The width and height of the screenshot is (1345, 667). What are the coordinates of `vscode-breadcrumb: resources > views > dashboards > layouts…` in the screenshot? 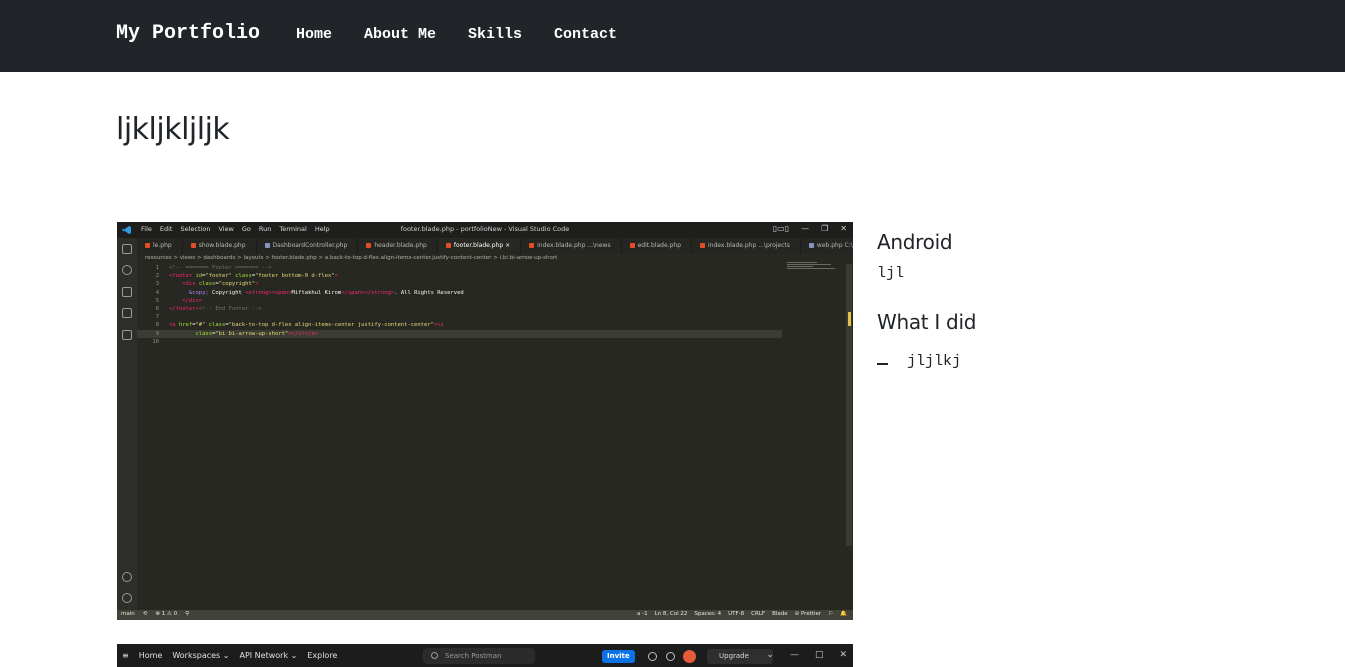 It's located at (351, 258).